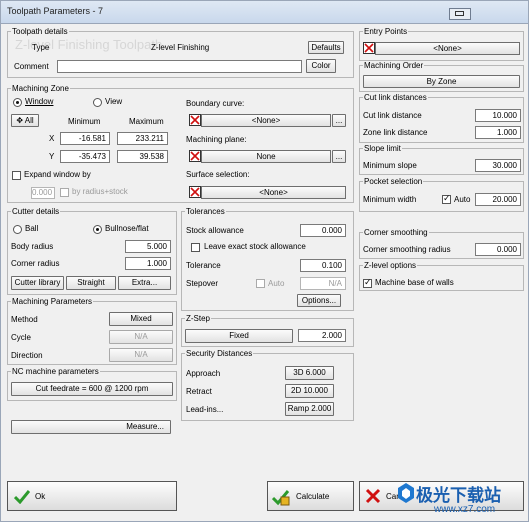  I want to click on view-label: View, so click(114, 101).